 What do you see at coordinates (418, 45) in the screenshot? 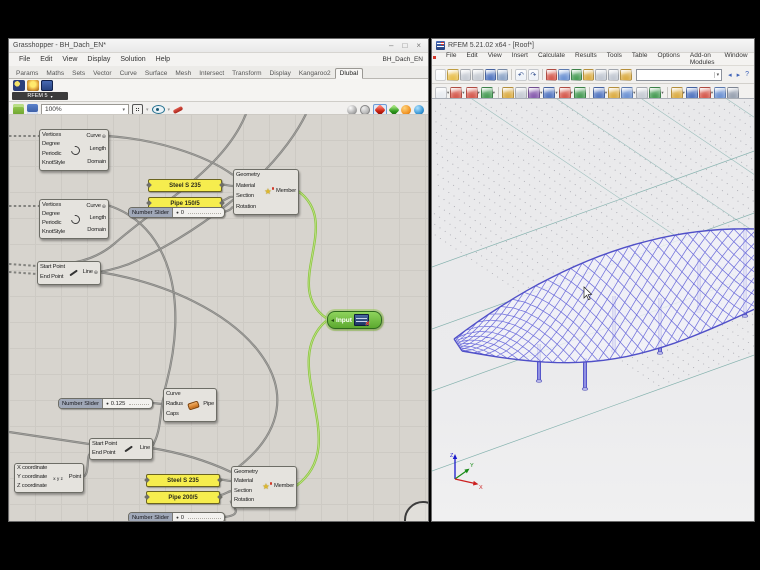
I see `close-button: ×` at bounding box center [418, 45].